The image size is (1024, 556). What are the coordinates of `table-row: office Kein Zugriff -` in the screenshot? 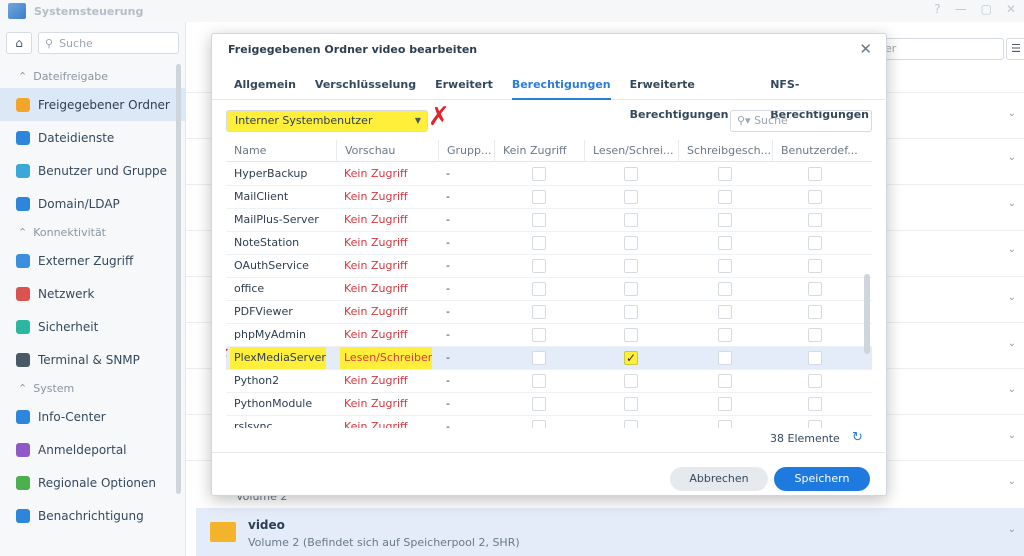 It's located at (549, 289).